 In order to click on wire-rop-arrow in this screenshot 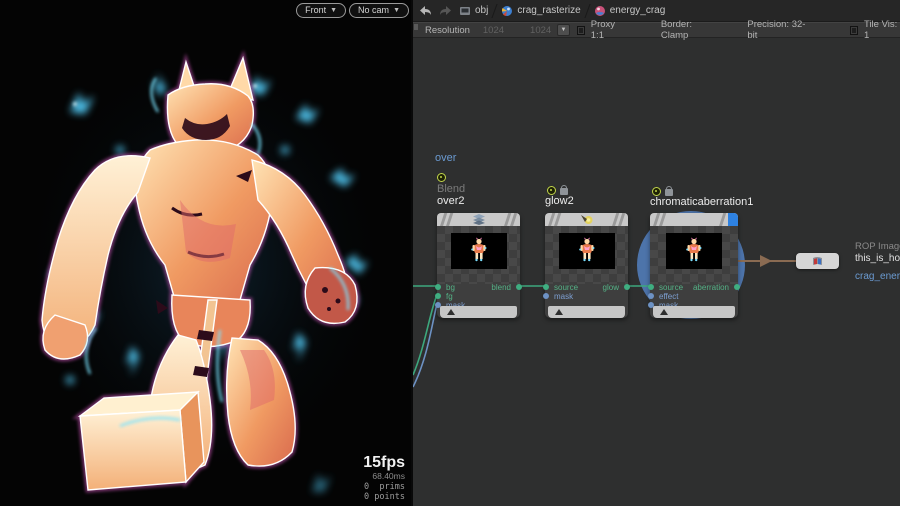, I will do `click(766, 261)`.